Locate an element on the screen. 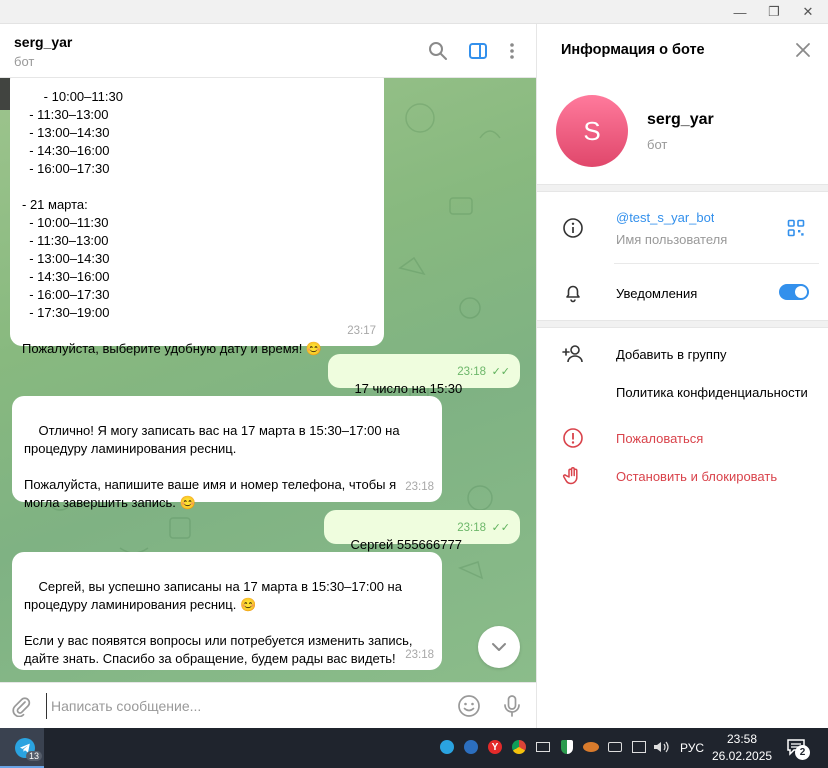  more-menu-button is located at coordinates (512, 51).